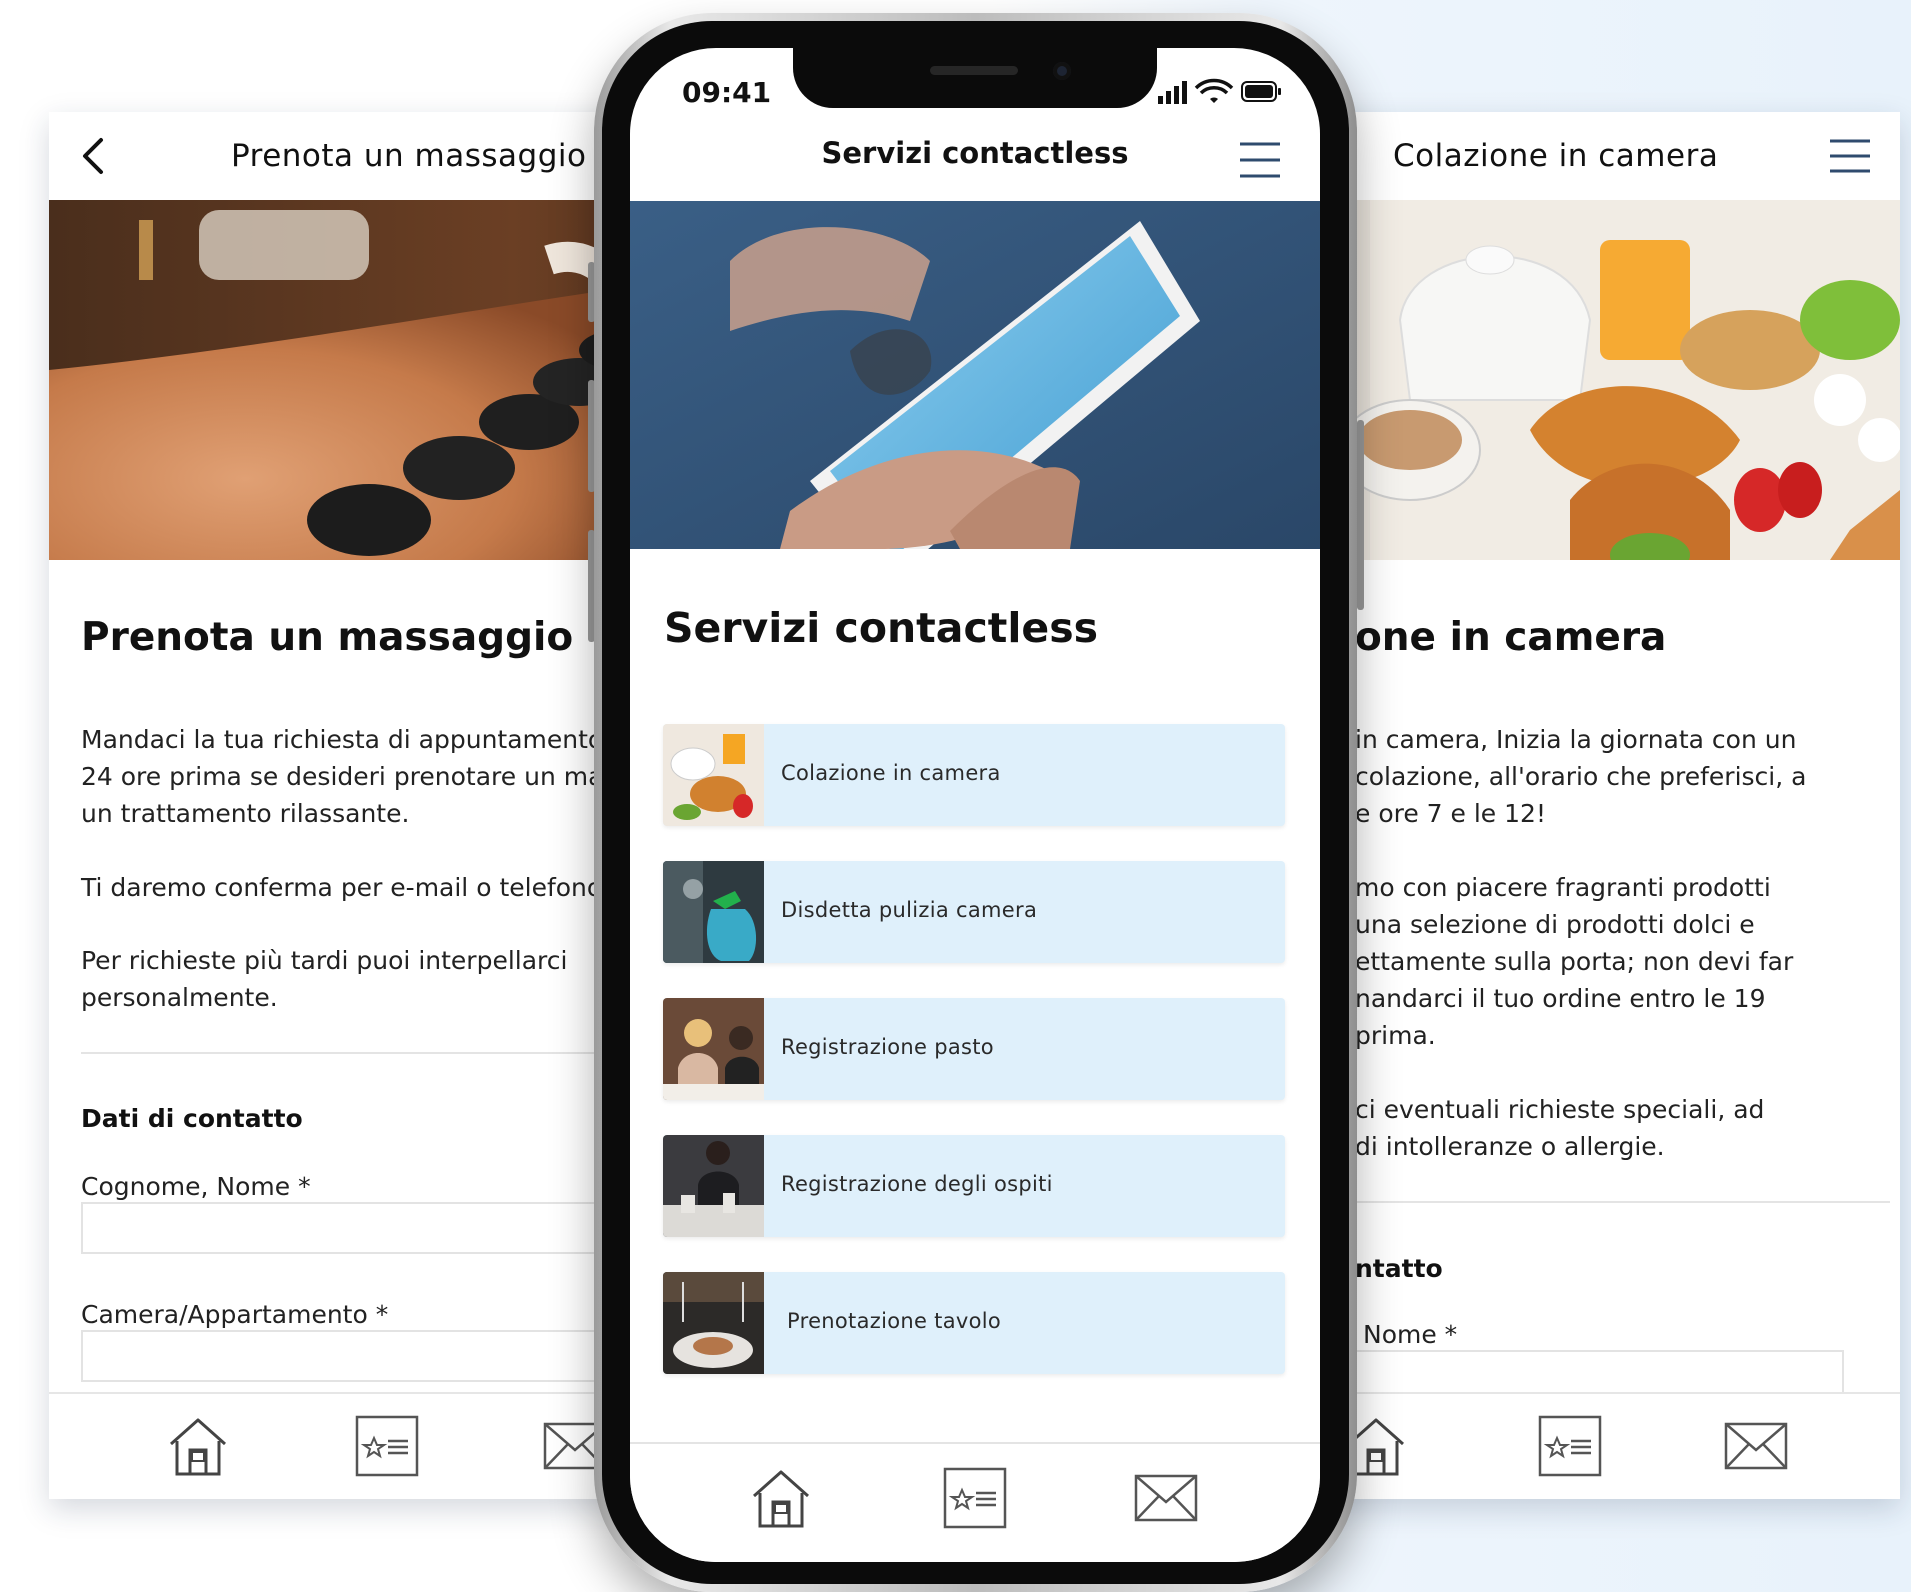  I want to click on status-icons, so click(1219, 91).